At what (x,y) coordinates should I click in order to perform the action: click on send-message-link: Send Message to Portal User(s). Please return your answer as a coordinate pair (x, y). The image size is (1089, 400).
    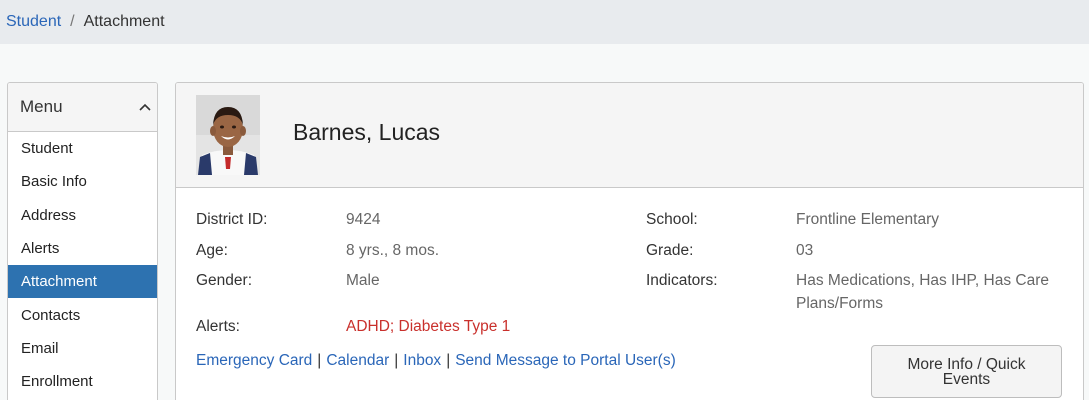
    Looking at the image, I should click on (565, 360).